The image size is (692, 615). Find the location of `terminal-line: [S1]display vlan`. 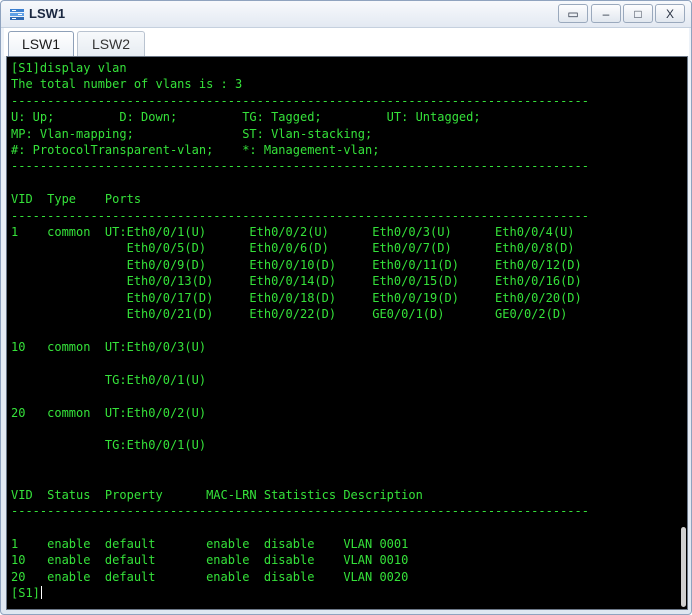

terminal-line: [S1]display vlan is located at coordinates (69, 68).